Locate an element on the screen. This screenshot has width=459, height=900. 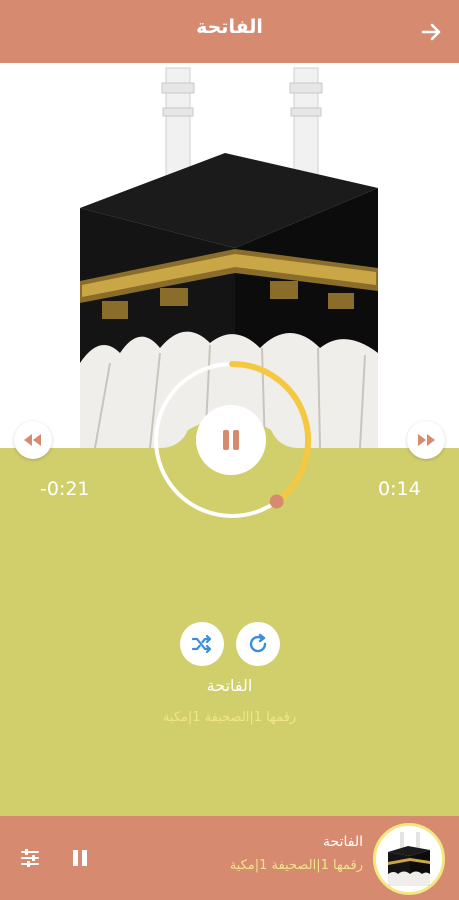
track-title: الفاتحة is located at coordinates (229, 685).